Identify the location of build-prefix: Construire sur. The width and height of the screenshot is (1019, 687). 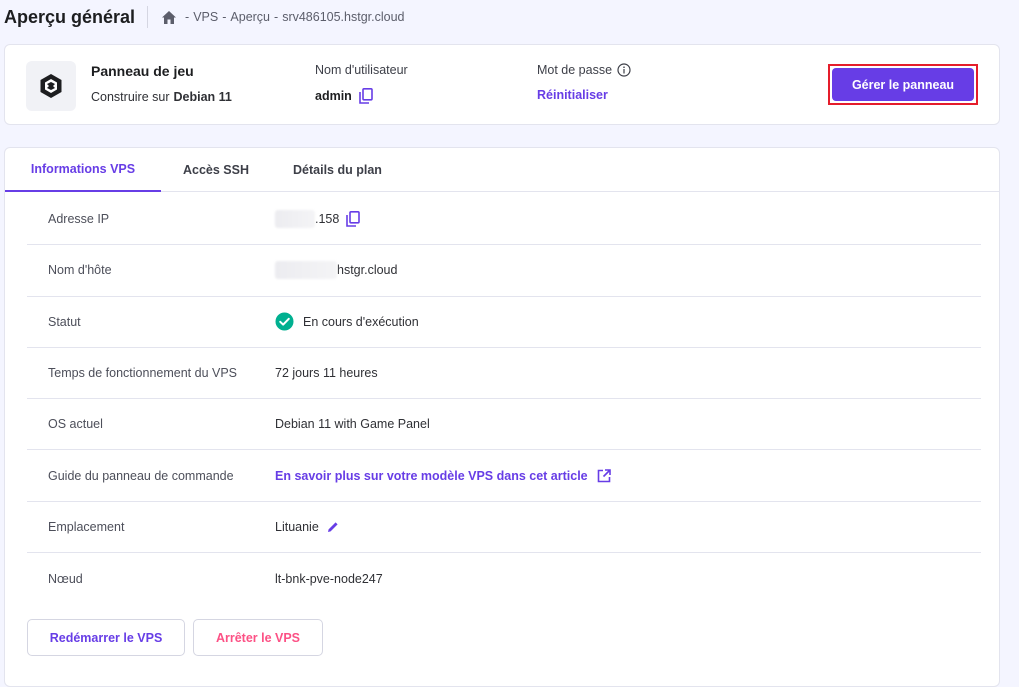
(130, 97).